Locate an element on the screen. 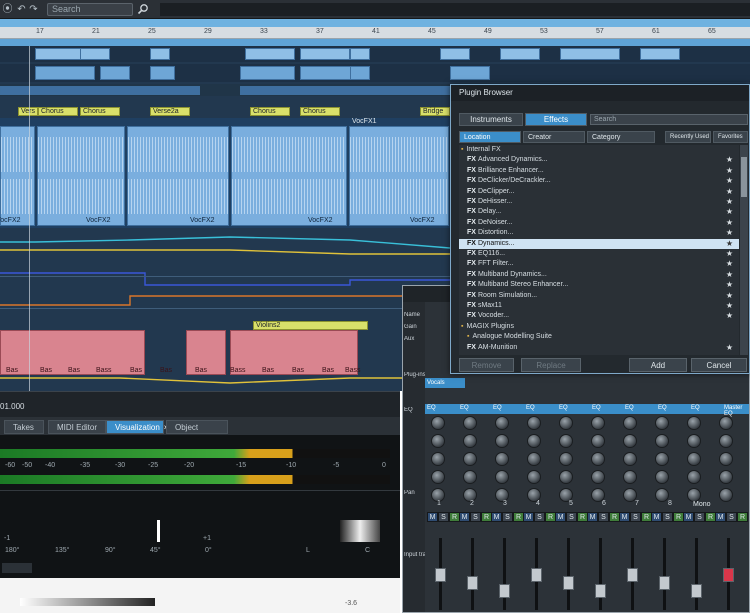  redo-icon: ↷ is located at coordinates (33, 9).